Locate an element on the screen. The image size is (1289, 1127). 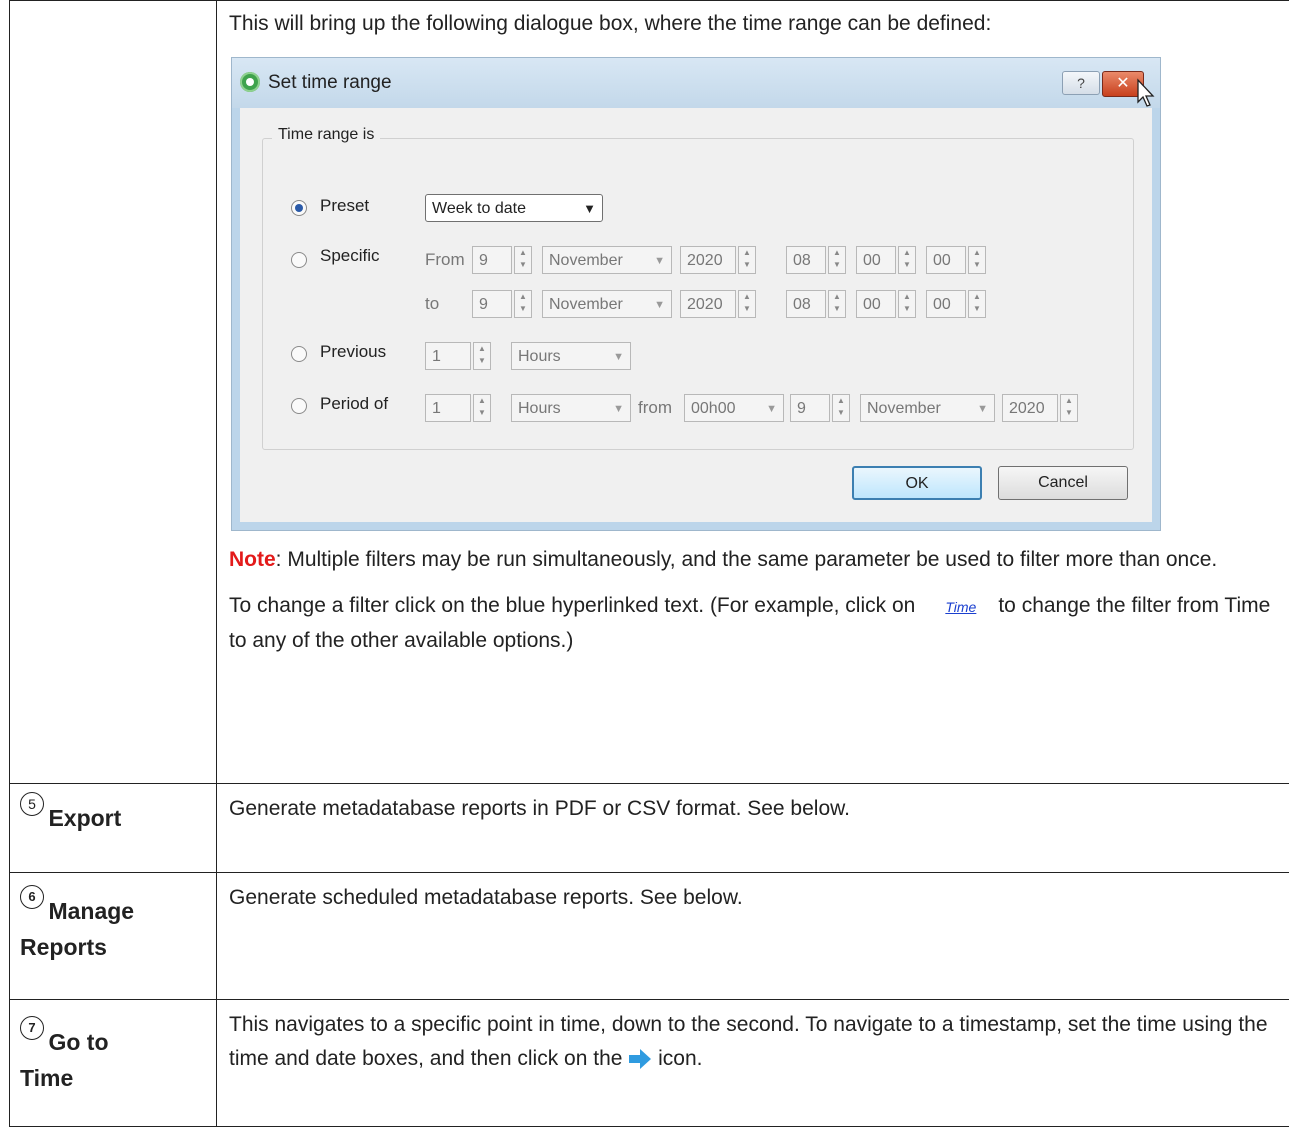
step-number-7: 7 is located at coordinates (32, 1028).